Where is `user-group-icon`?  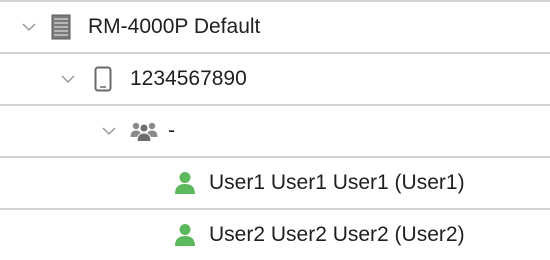 user-group-icon is located at coordinates (144, 131).